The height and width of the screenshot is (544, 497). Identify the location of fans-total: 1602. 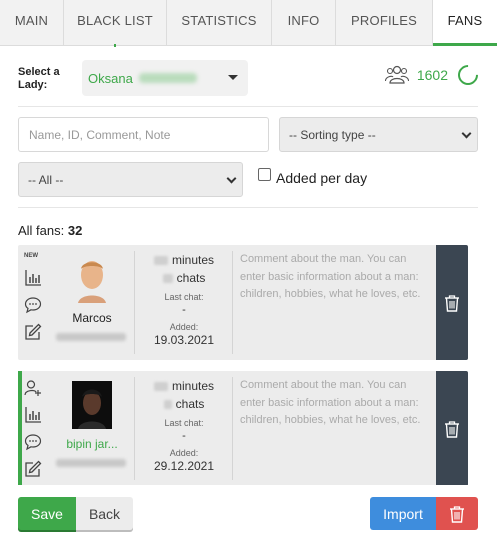
(432, 75).